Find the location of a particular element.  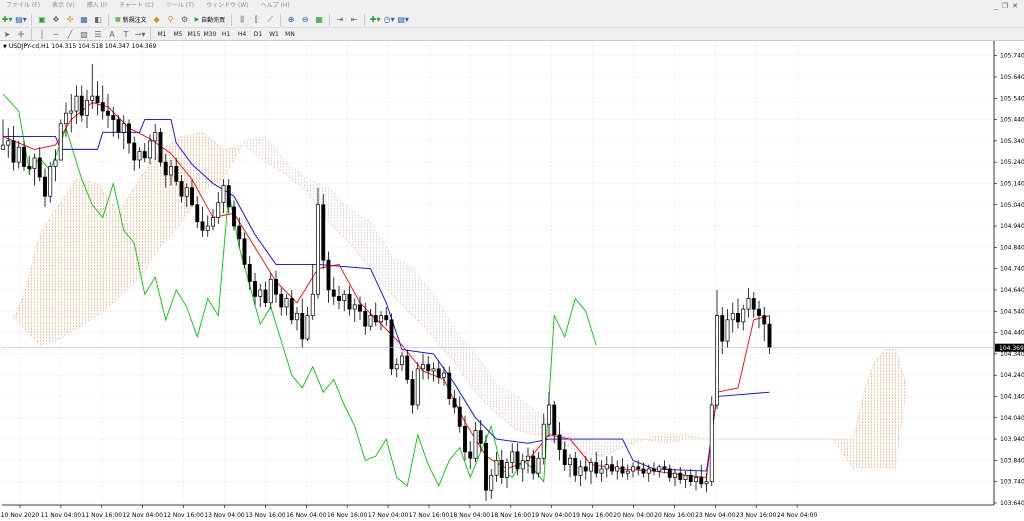

timeframe-mn: MN is located at coordinates (290, 34).